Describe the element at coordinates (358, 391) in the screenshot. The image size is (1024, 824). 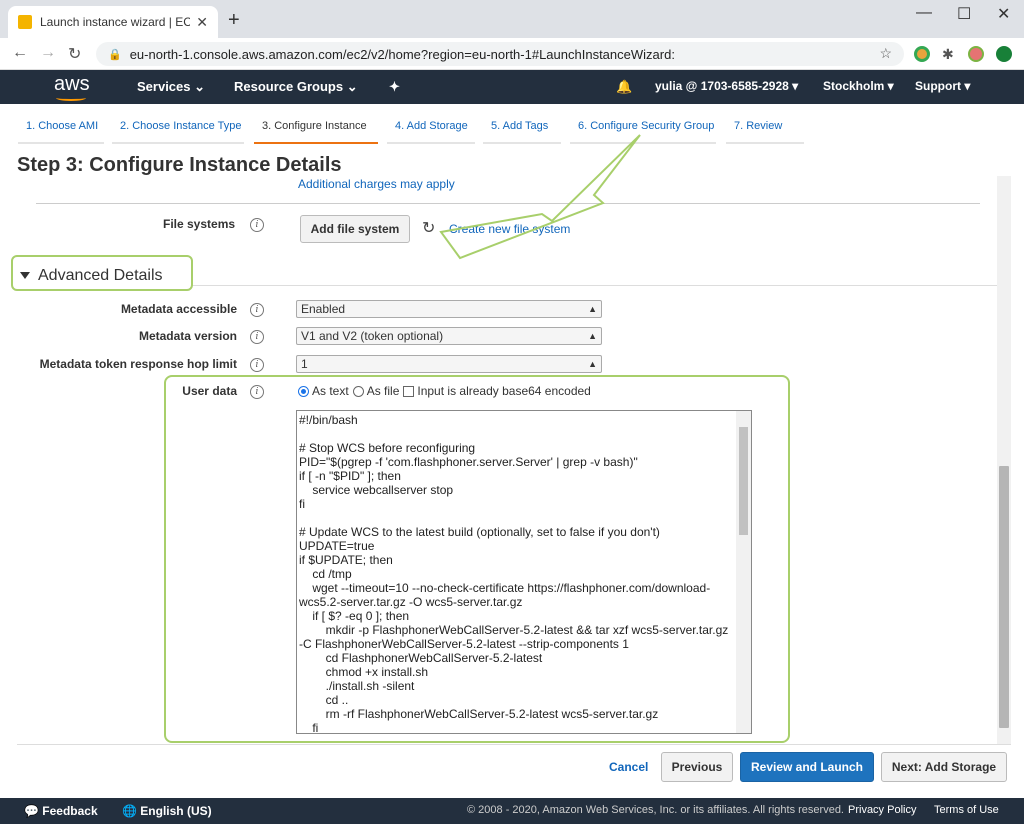
I see `as-file-radio` at that location.